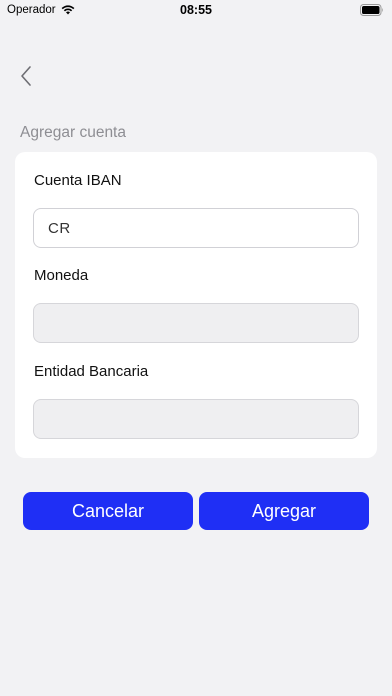  What do you see at coordinates (196, 419) in the screenshot?
I see `bank-input` at bounding box center [196, 419].